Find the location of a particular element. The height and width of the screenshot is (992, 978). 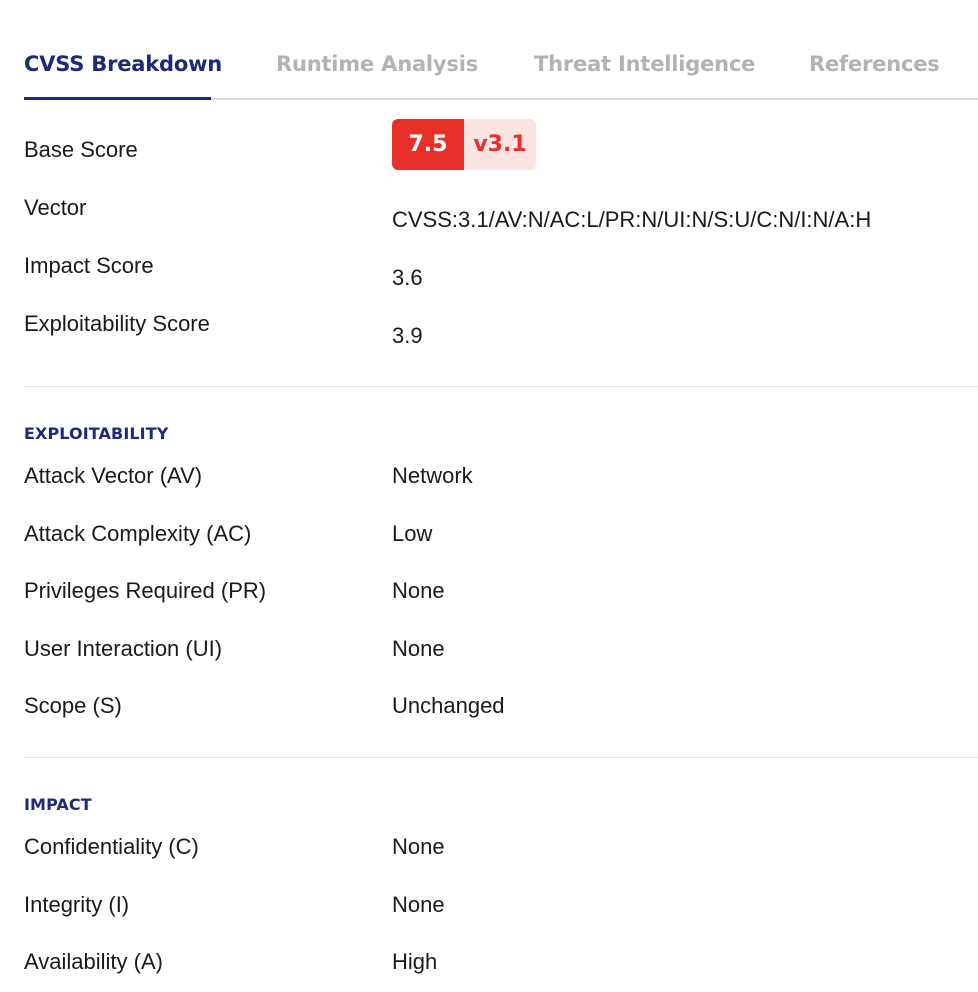

metric-label: Confidentiality (C) is located at coordinates (111, 846).